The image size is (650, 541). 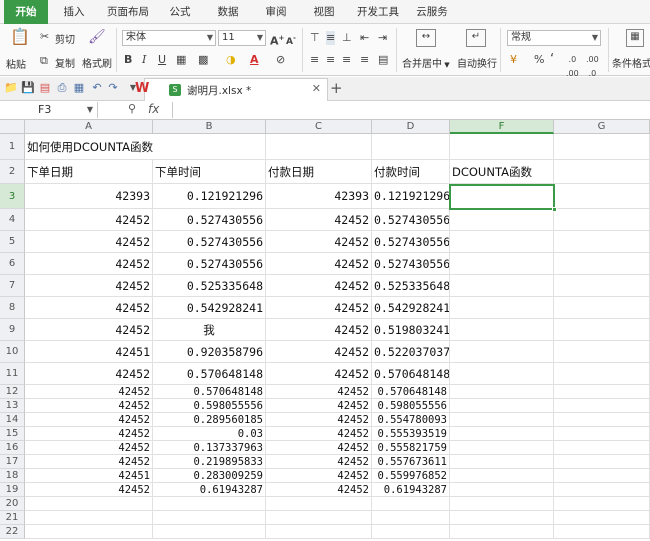 I want to click on cell-d18: 0.559976852, so click(x=411, y=476).